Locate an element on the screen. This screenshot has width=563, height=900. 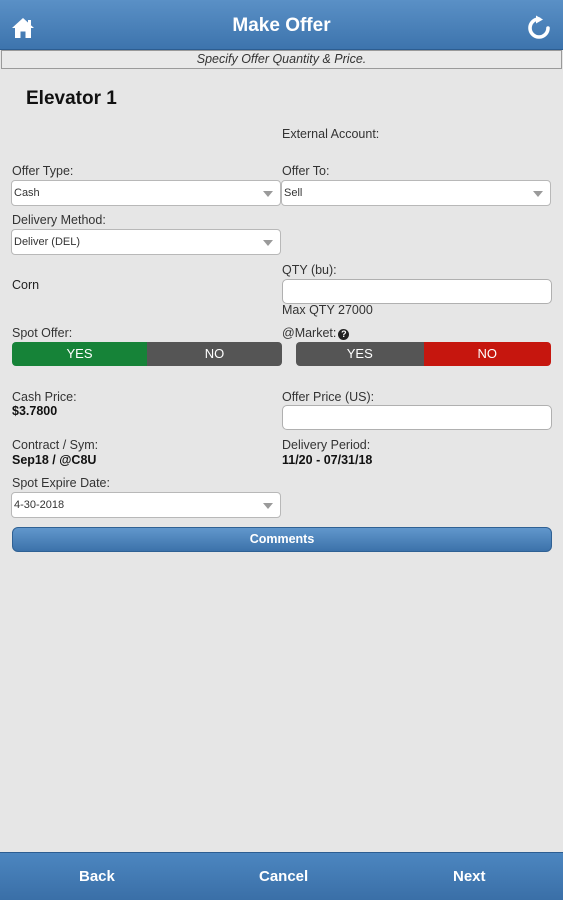
contract-label: Contract / Sym: is located at coordinates (55, 445).